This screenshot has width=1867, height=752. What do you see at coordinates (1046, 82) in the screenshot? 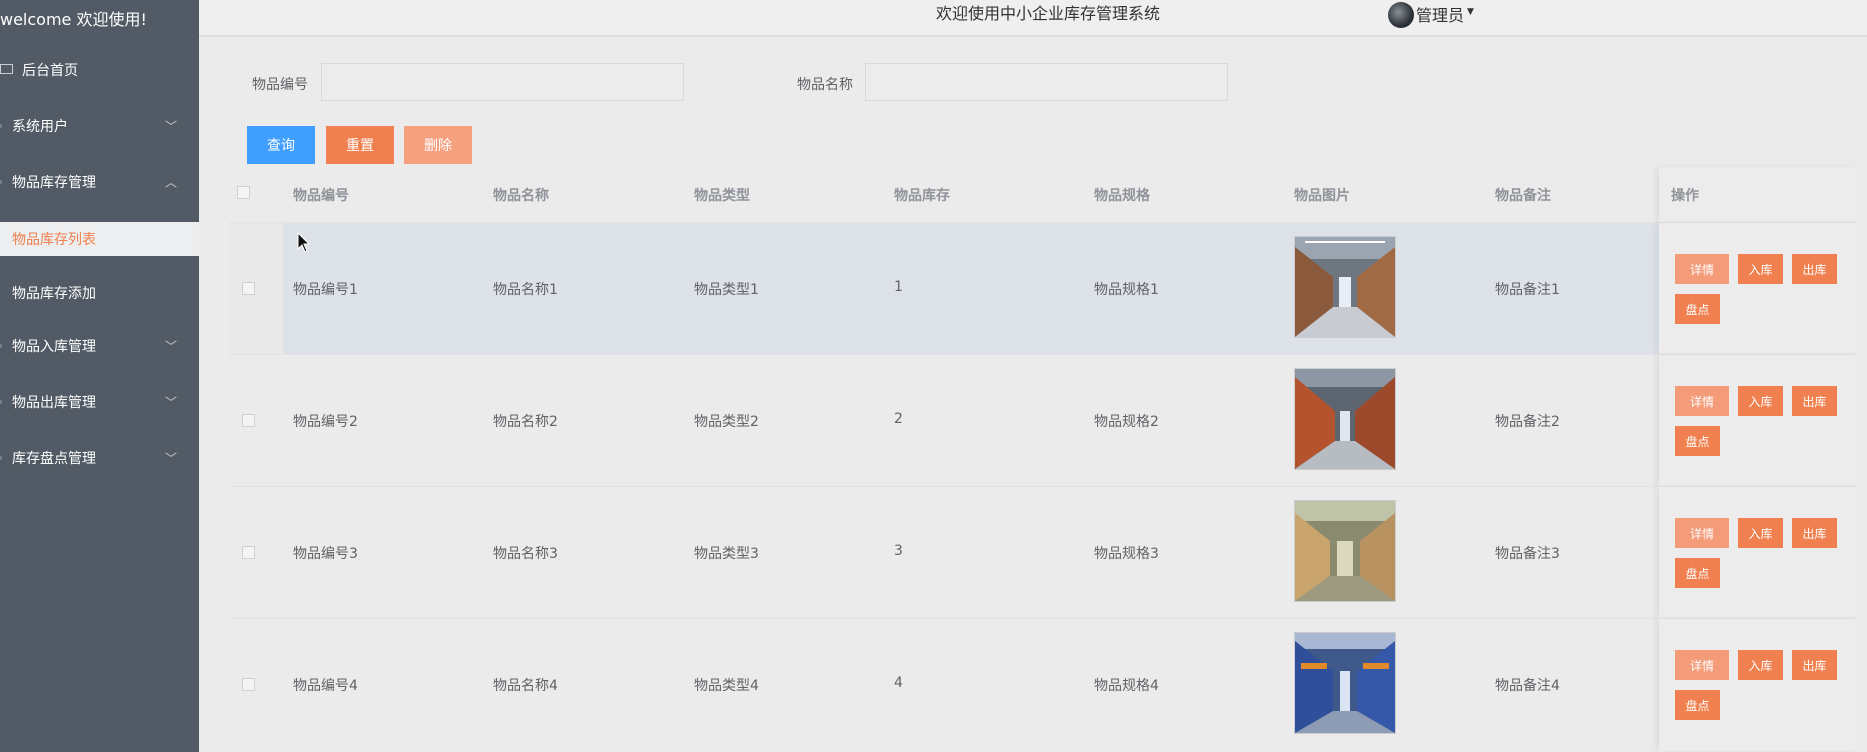
I see `name-input` at bounding box center [1046, 82].